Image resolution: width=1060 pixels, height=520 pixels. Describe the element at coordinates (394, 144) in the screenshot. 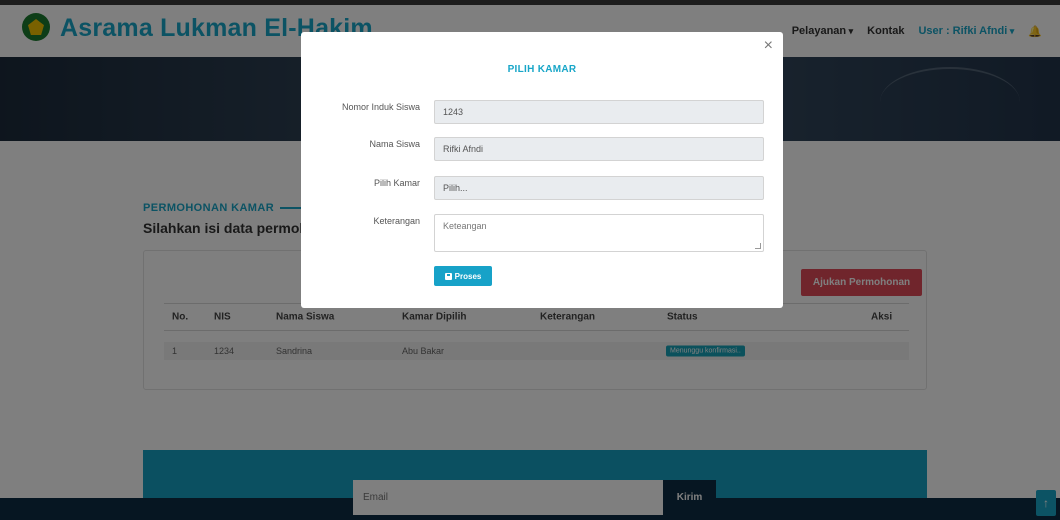

I see `nama-label: Nama Siswa` at that location.